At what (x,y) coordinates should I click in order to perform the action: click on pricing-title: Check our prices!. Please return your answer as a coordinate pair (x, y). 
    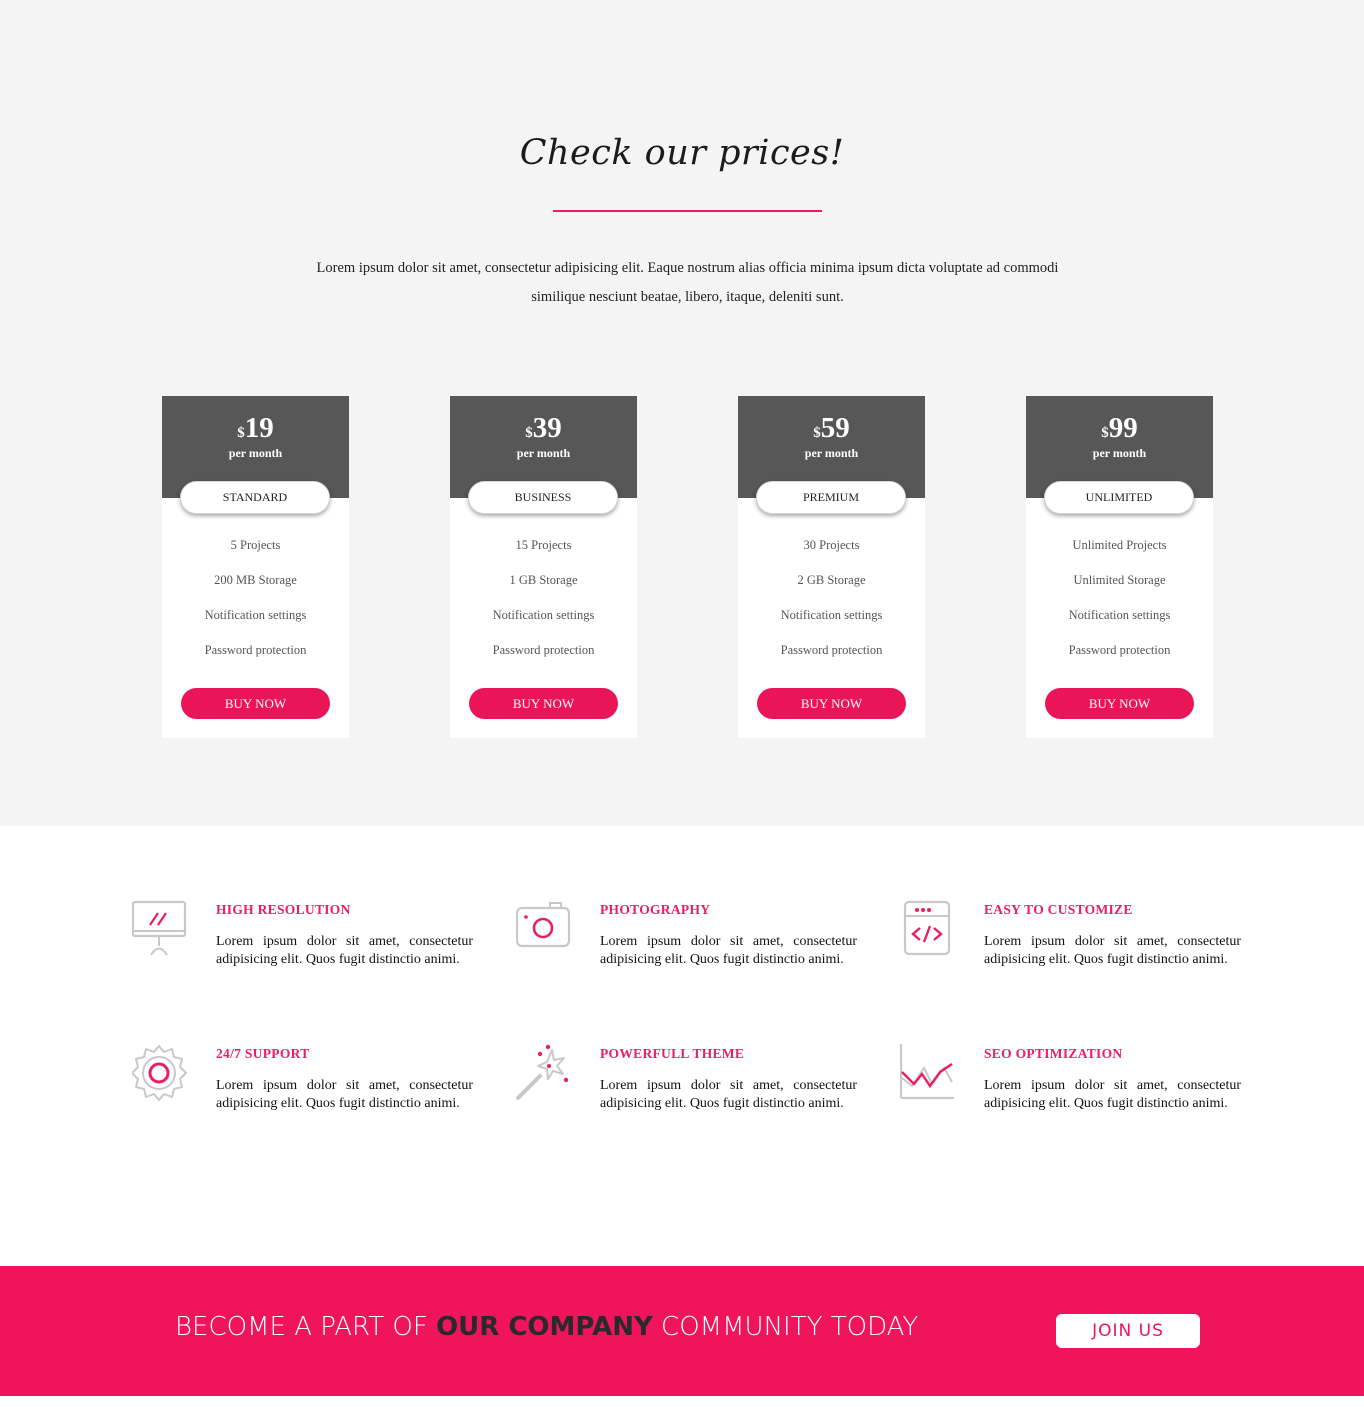
    Looking at the image, I should click on (682, 153).